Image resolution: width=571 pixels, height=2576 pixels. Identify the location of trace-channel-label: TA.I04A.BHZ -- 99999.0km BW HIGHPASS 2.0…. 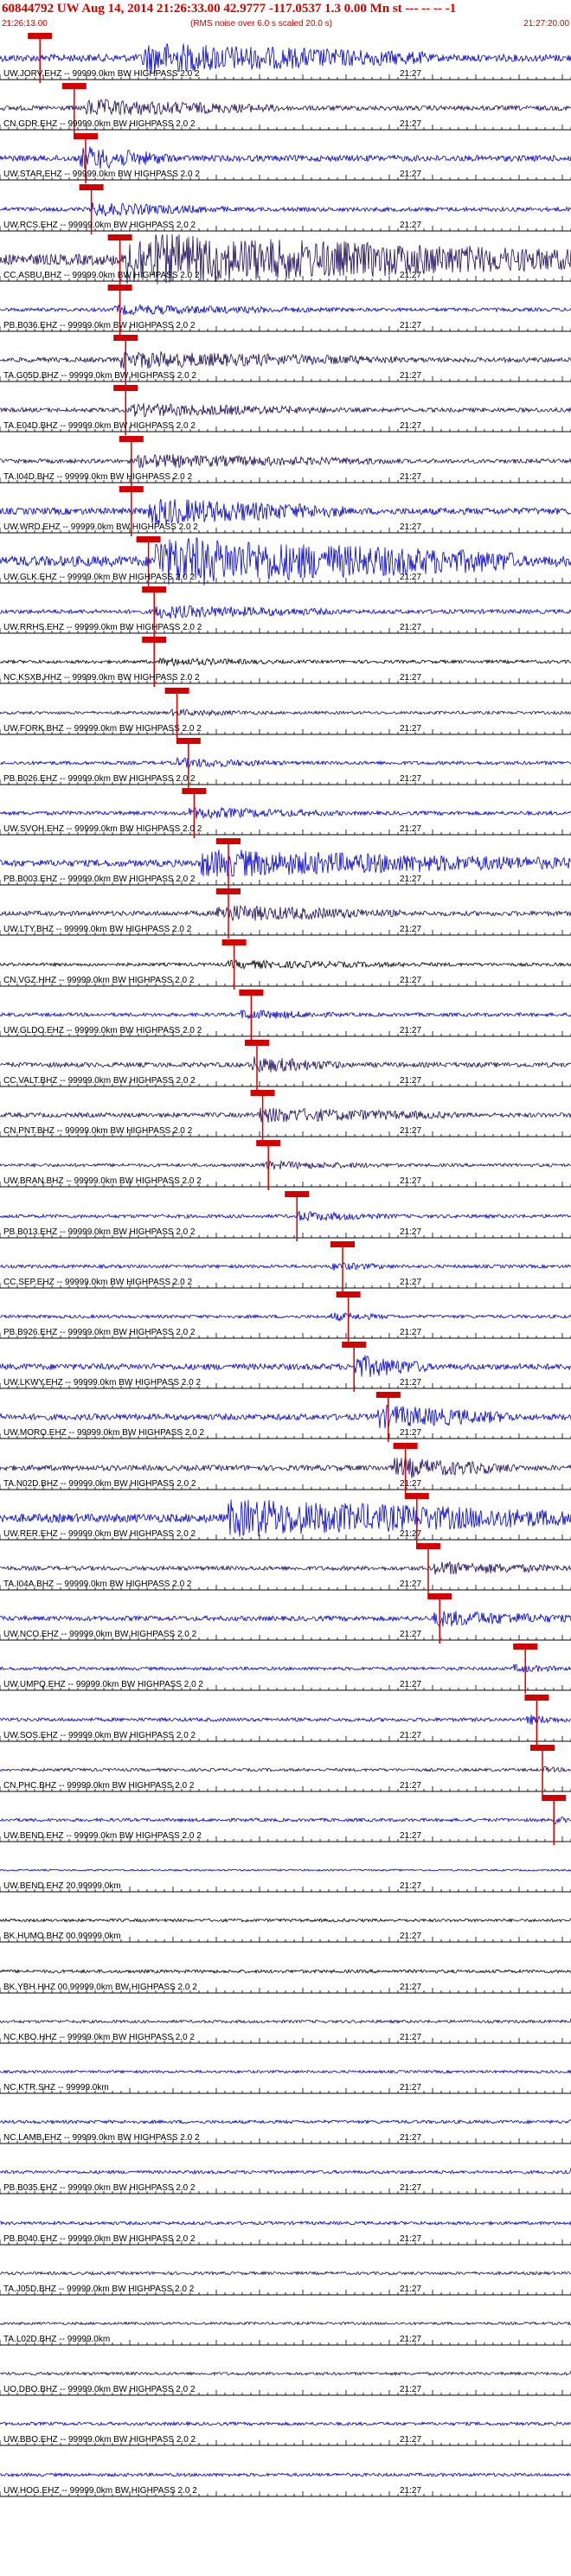
(97, 1584).